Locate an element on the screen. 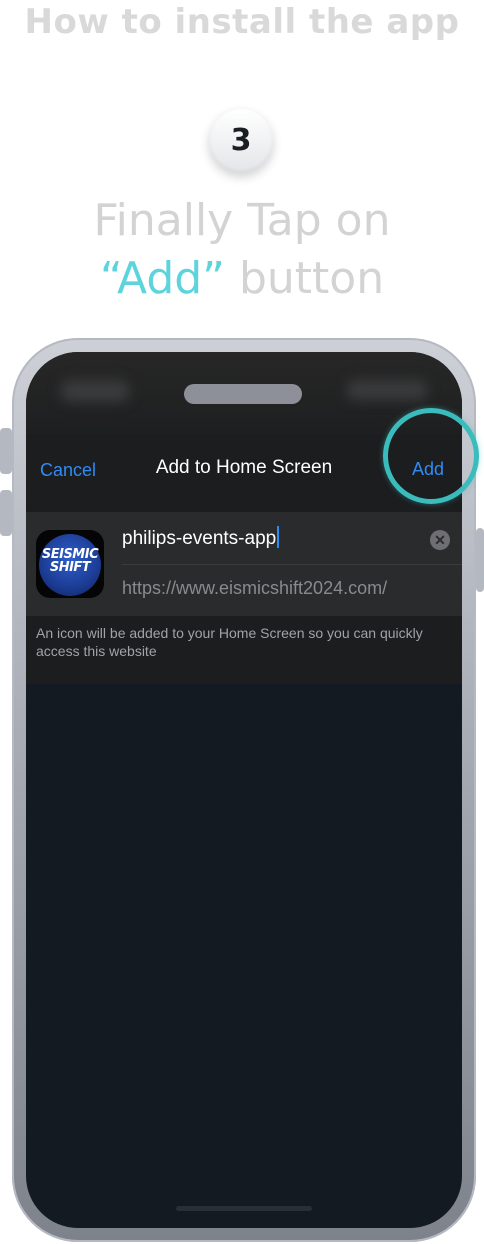  instruction-line-1: Finally Tap on is located at coordinates (242, 220).